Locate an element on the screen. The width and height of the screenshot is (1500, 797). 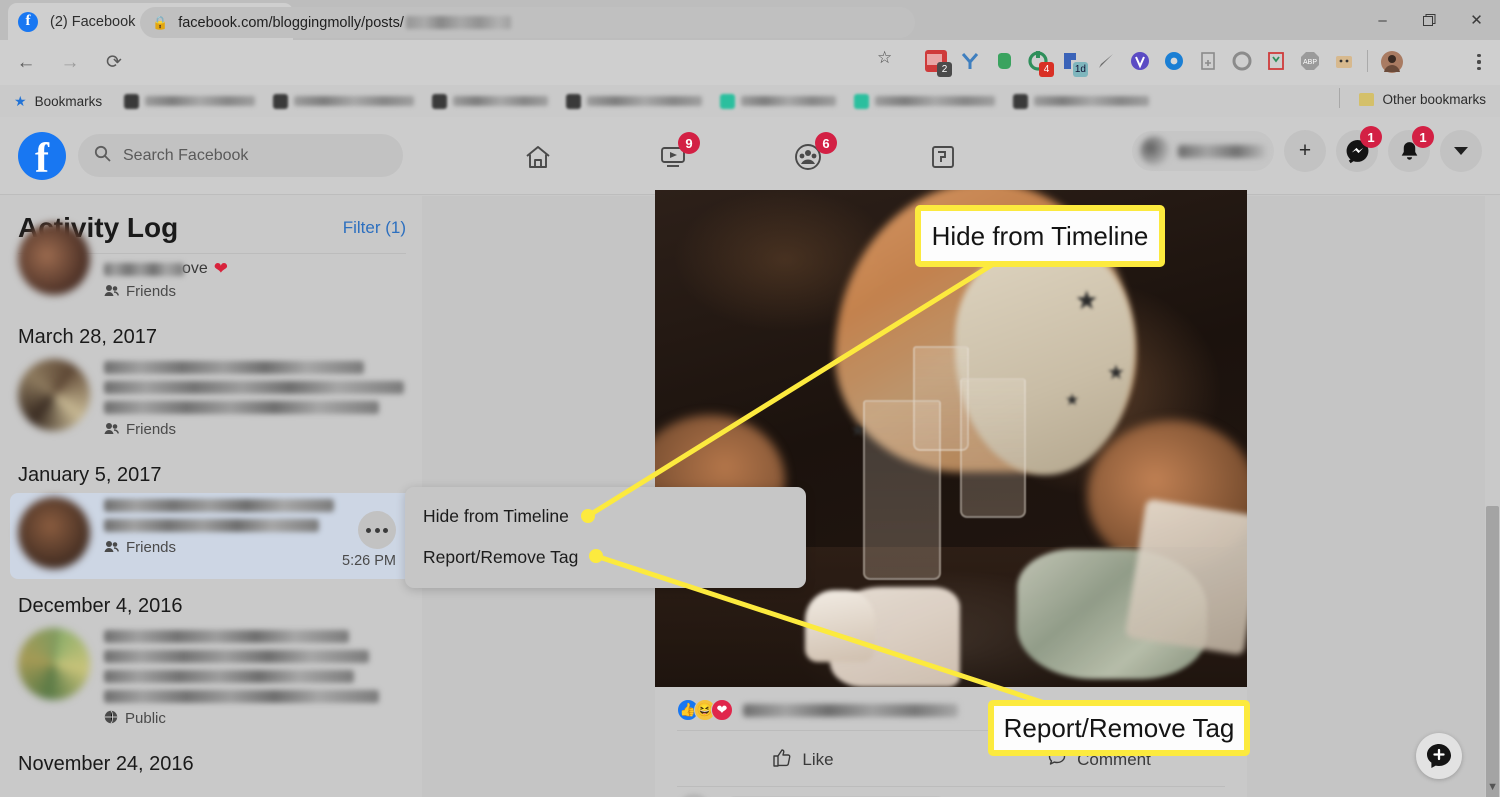
nav-gaming is located at coordinates (942, 157).